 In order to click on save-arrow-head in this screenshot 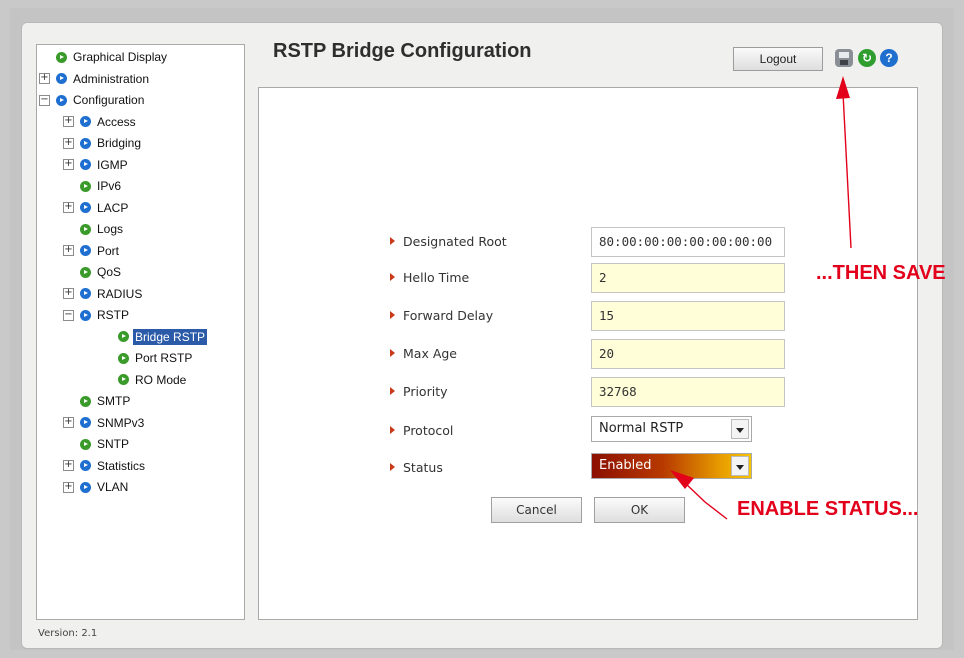, I will do `click(843, 87)`.